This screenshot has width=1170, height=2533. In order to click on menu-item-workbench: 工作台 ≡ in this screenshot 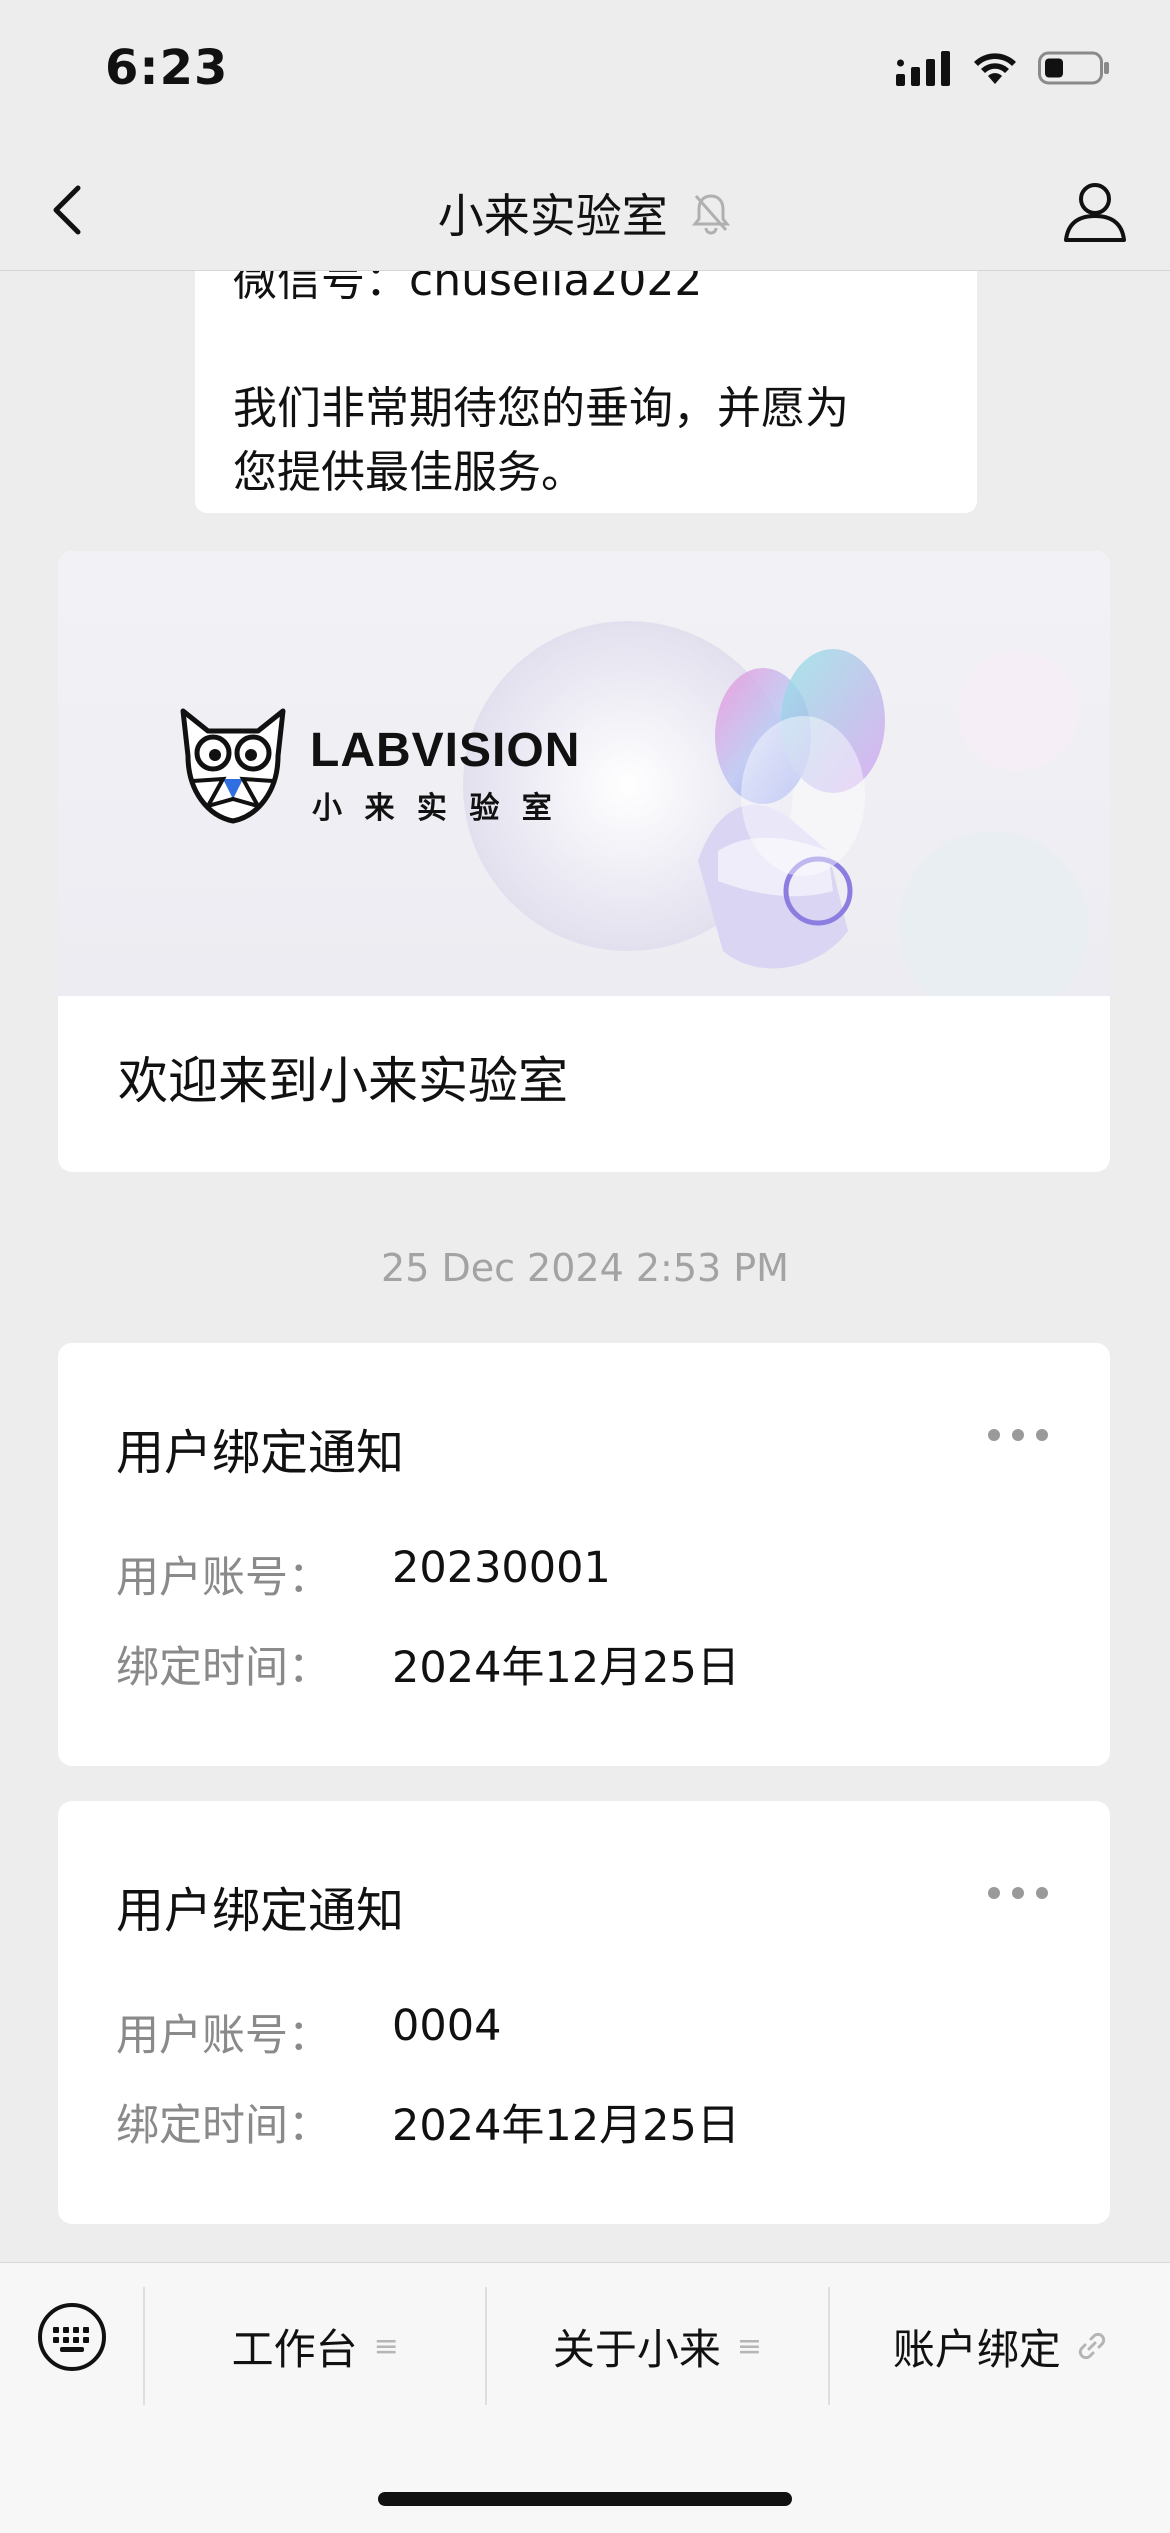, I will do `click(314, 2346)`.